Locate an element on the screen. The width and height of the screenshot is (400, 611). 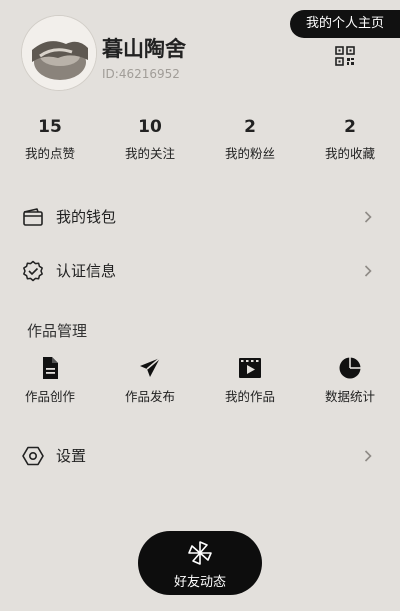
avatar is located at coordinates (59, 53).